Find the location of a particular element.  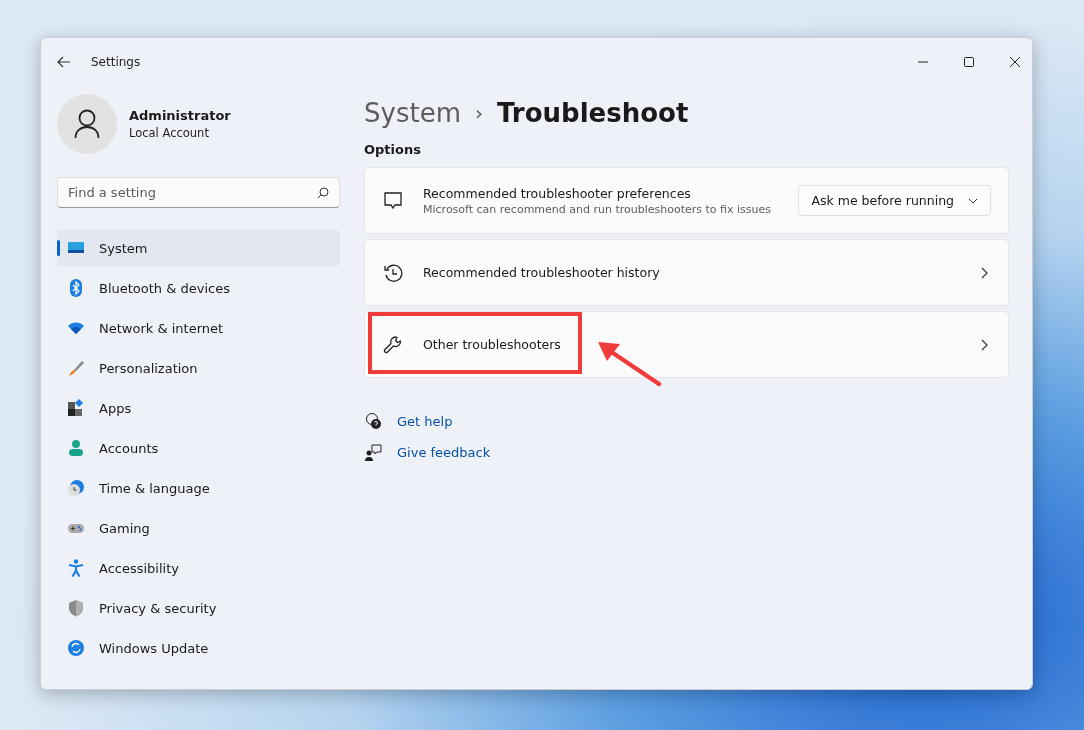

chevron-down-icon is located at coordinates (973, 200).